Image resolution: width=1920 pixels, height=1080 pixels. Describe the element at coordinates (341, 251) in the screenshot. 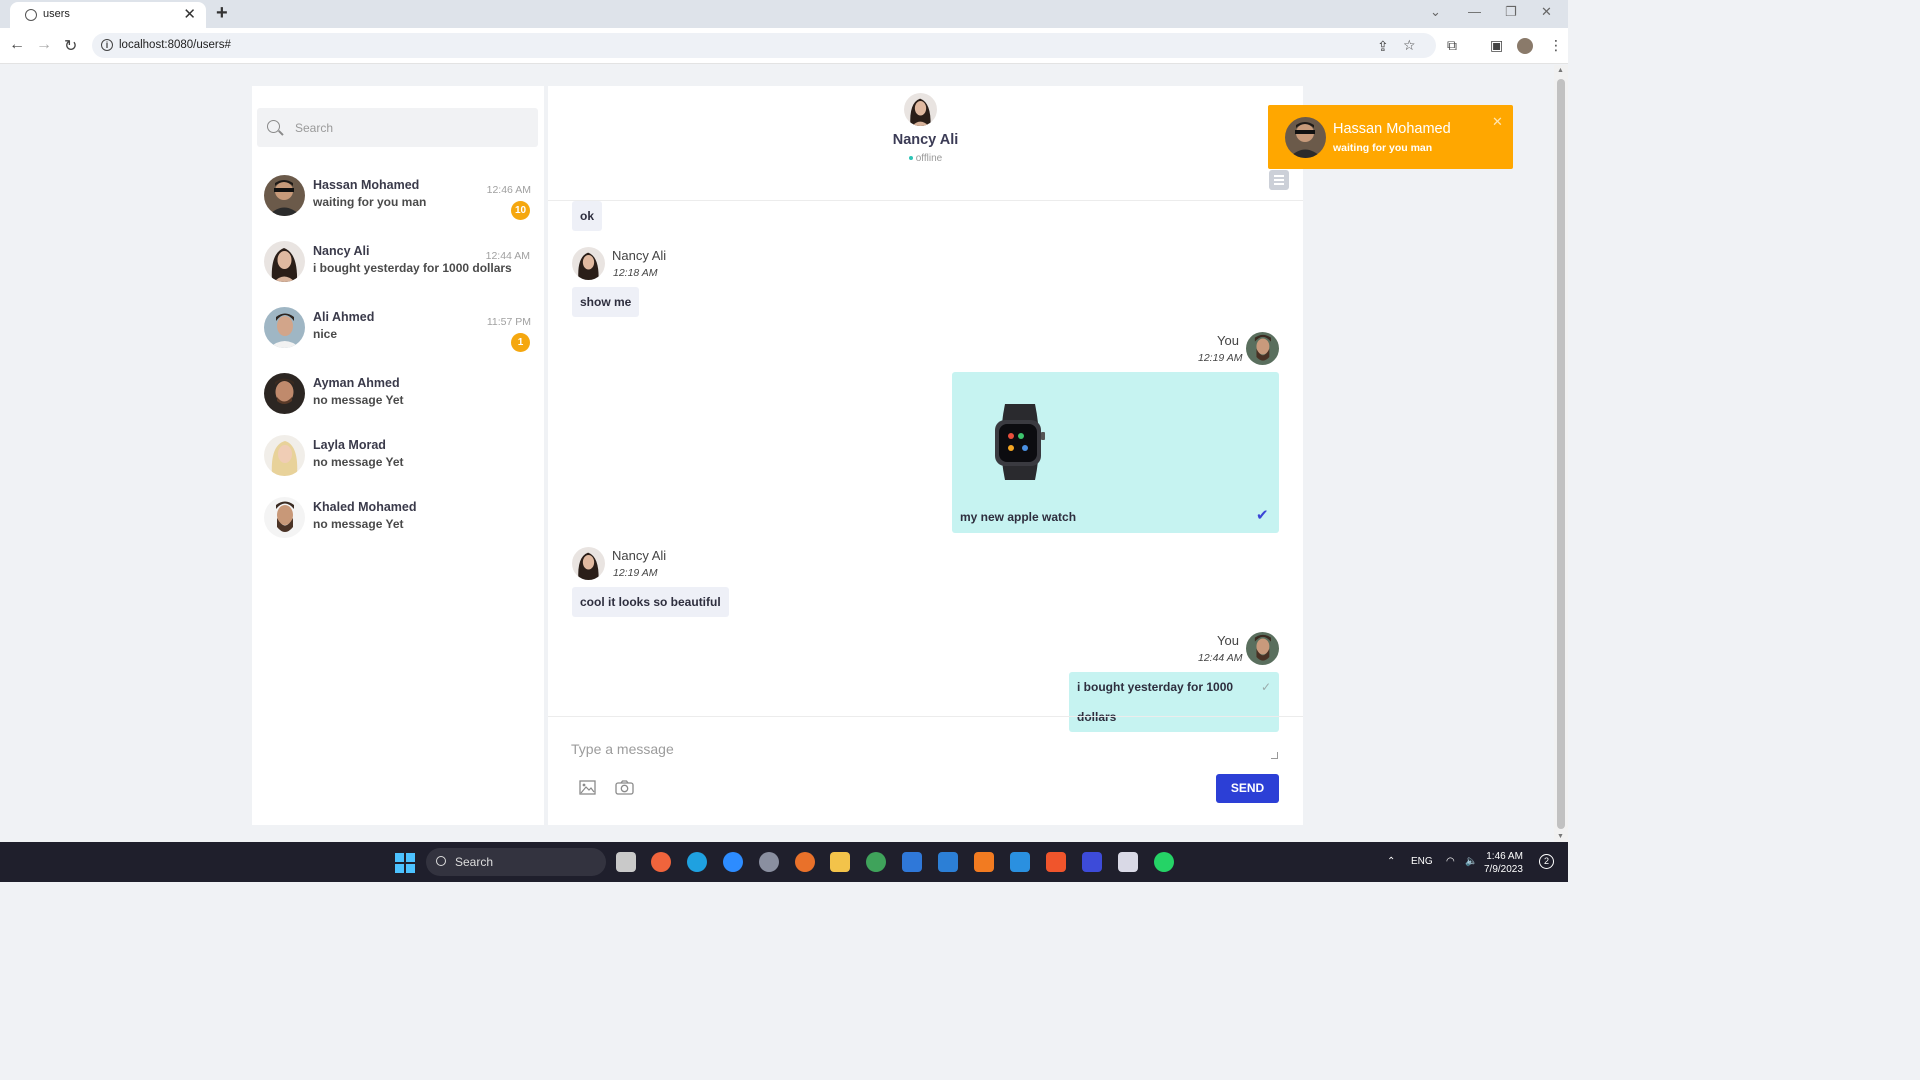

I see `user-name: Nancy Ali` at that location.